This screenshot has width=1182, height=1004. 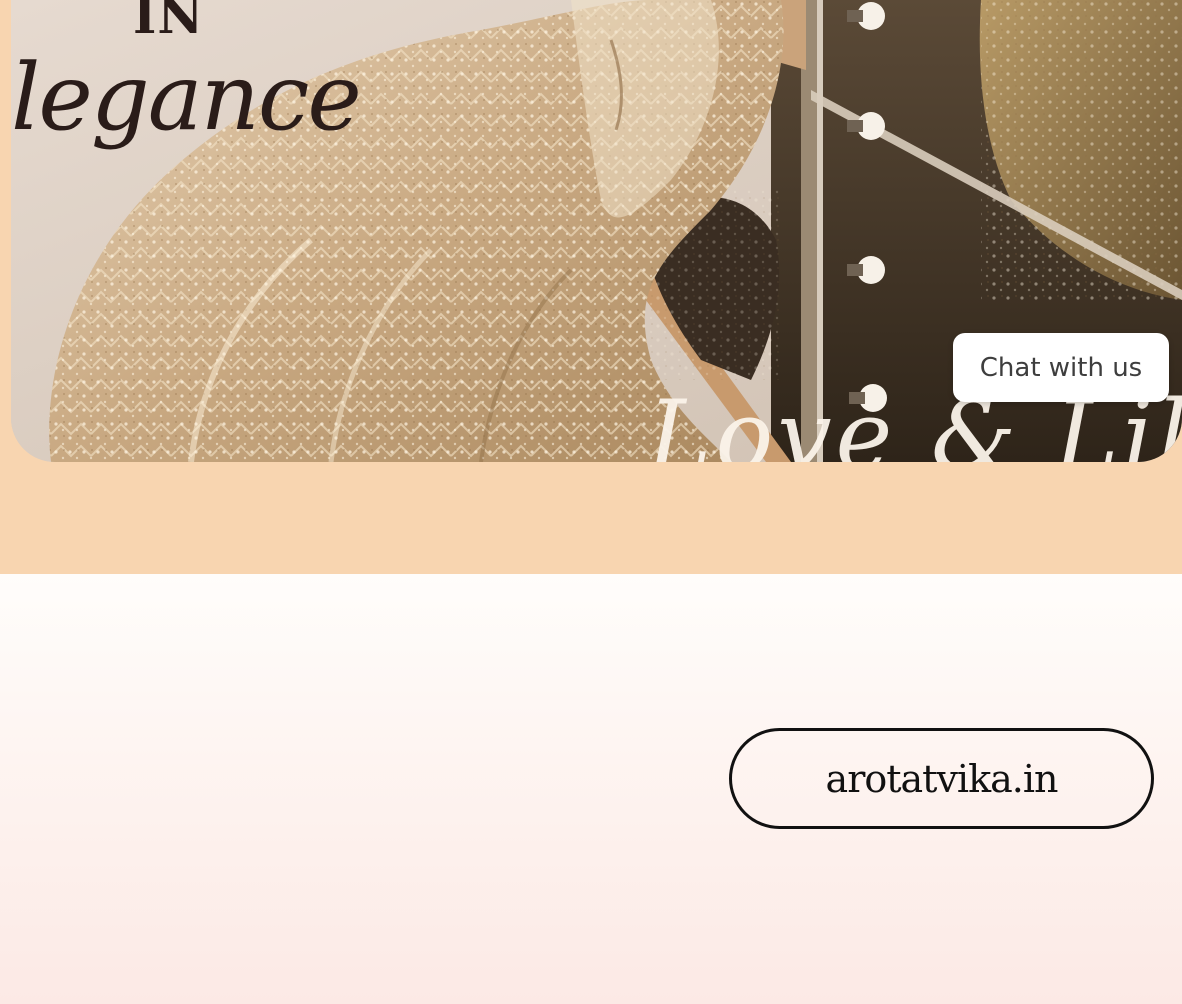 What do you see at coordinates (941, 778) in the screenshot?
I see `site-url-link: arotatvika.in` at bounding box center [941, 778].